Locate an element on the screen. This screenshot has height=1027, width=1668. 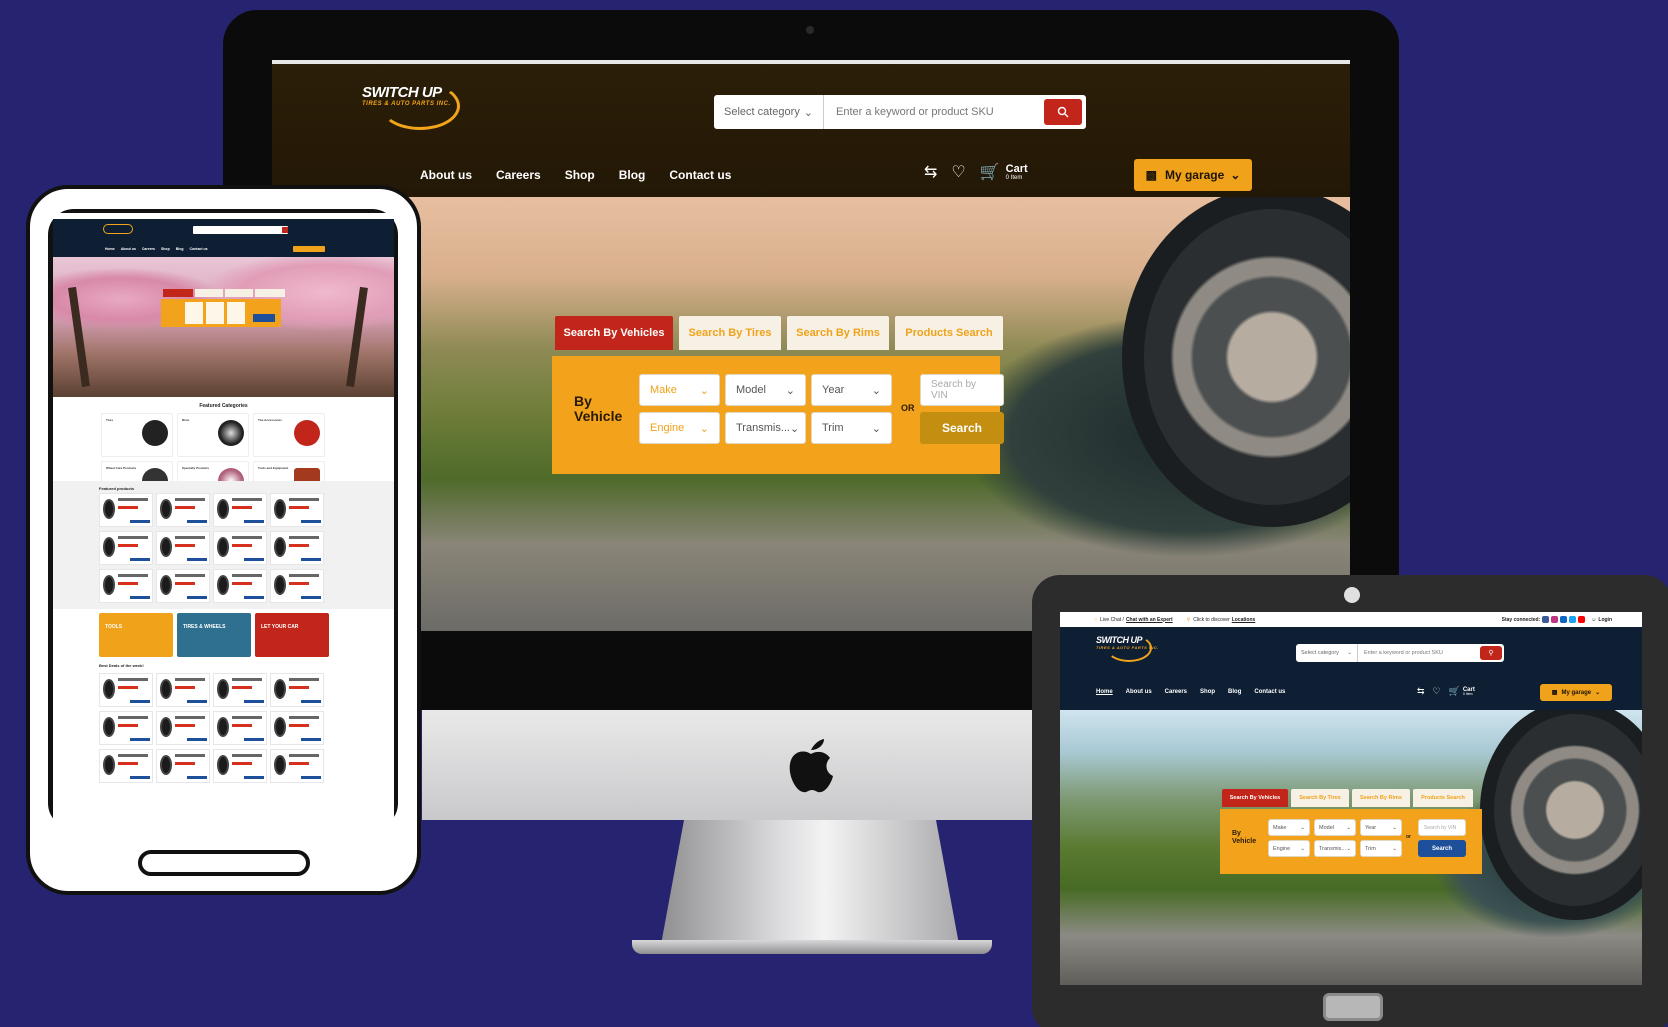
mini-search-button is located at coordinates (264, 318).